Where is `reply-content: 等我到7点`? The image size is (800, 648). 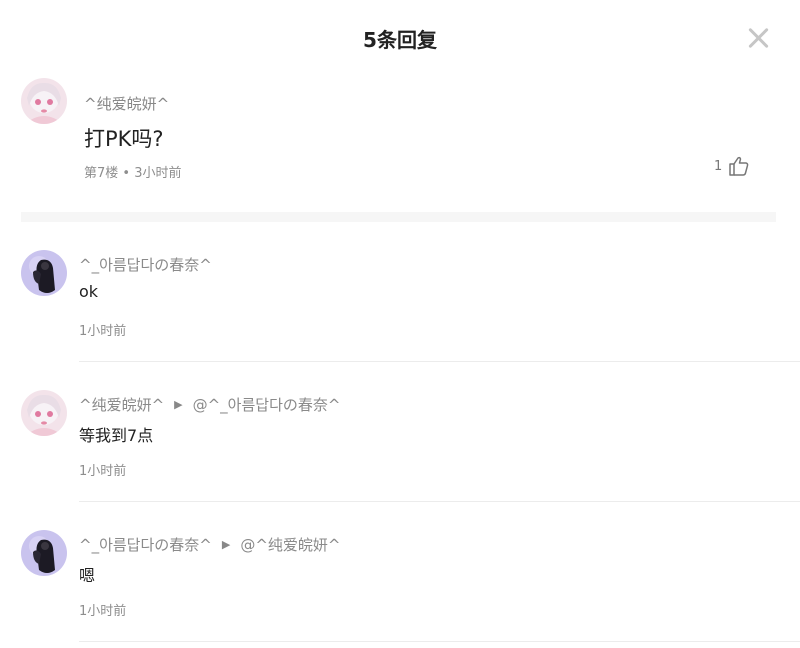 reply-content: 等我到7点 is located at coordinates (116, 435).